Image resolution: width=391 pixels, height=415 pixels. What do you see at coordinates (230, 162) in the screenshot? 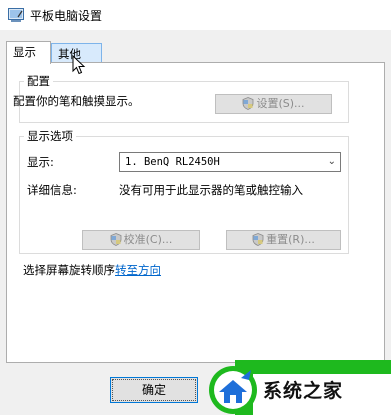
I see `display-select: 1. BenQ RL2450H ⌄` at bounding box center [230, 162].